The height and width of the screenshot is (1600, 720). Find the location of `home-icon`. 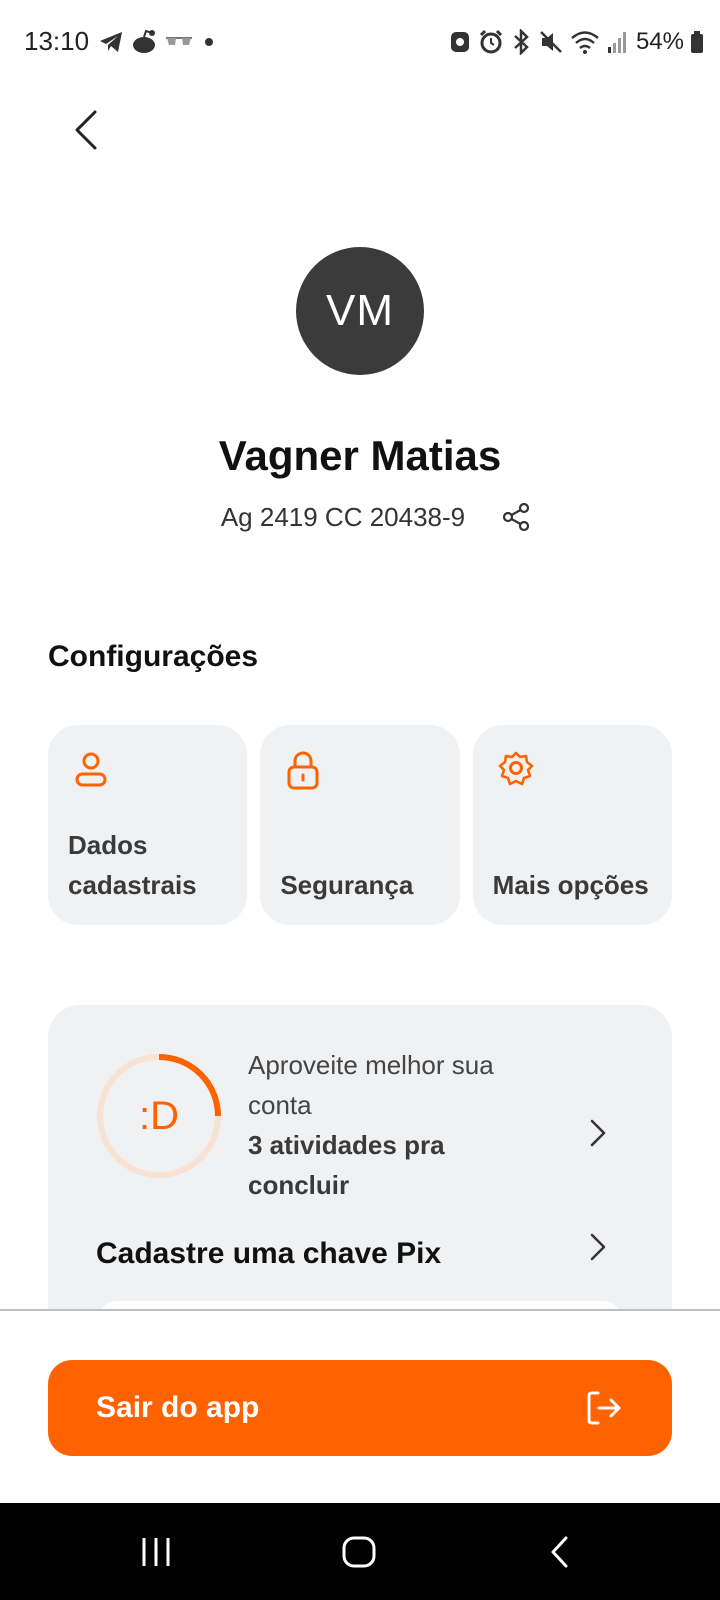

home-icon is located at coordinates (359, 1552).